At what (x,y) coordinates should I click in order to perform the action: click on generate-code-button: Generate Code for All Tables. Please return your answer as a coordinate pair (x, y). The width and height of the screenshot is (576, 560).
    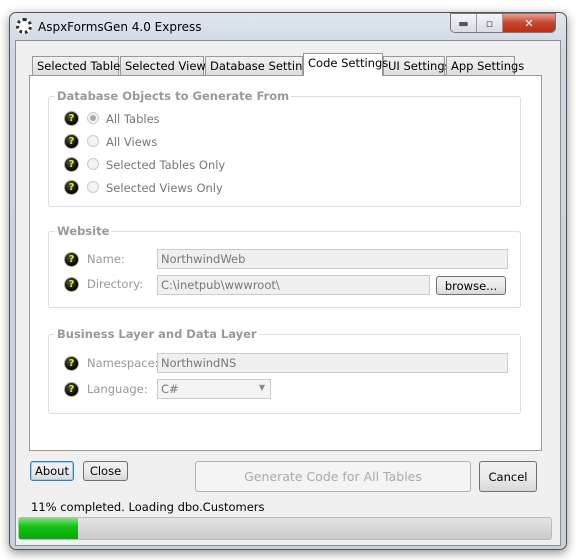
    Looking at the image, I should click on (333, 476).